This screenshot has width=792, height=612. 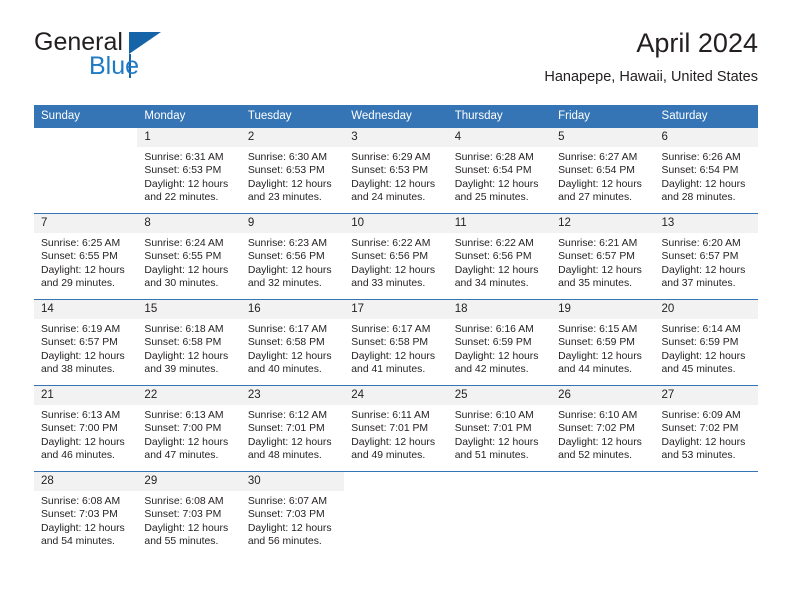 I want to click on daylight-text-line2: and 40 minutes., so click(x=284, y=370).